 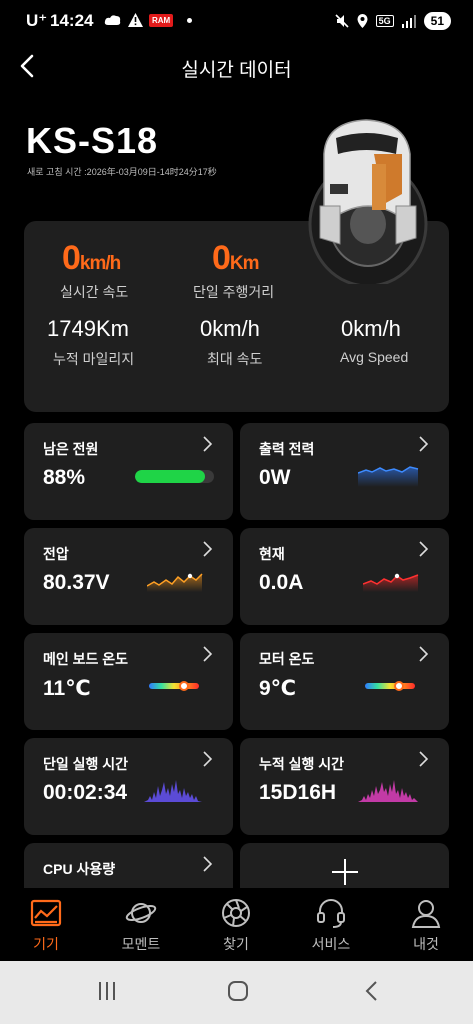 What do you see at coordinates (141, 924) in the screenshot?
I see `nav-item-moments: 모멘트` at bounding box center [141, 924].